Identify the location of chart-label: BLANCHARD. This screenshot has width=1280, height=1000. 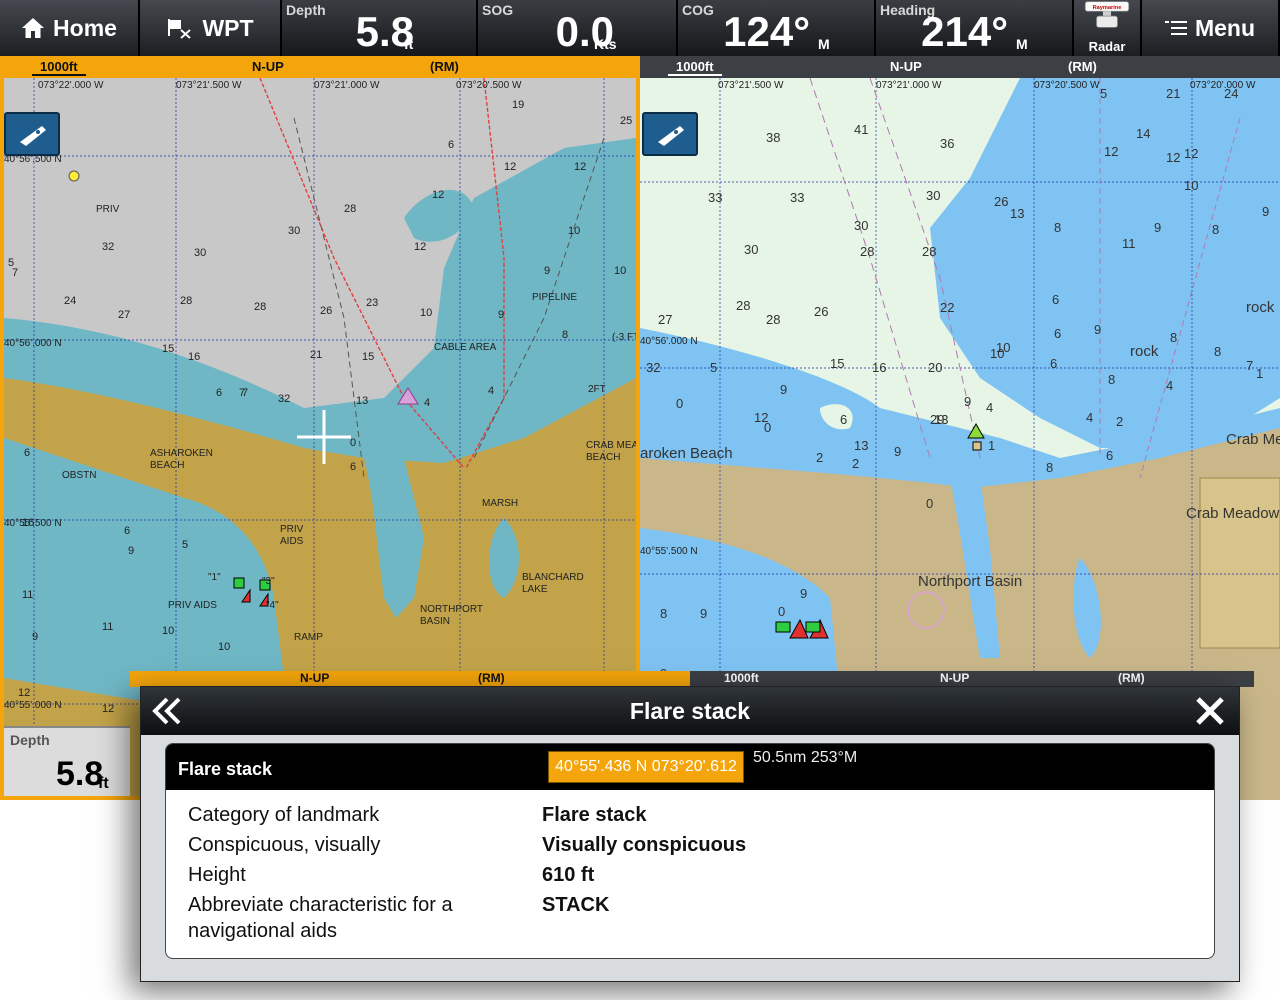
(553, 577).